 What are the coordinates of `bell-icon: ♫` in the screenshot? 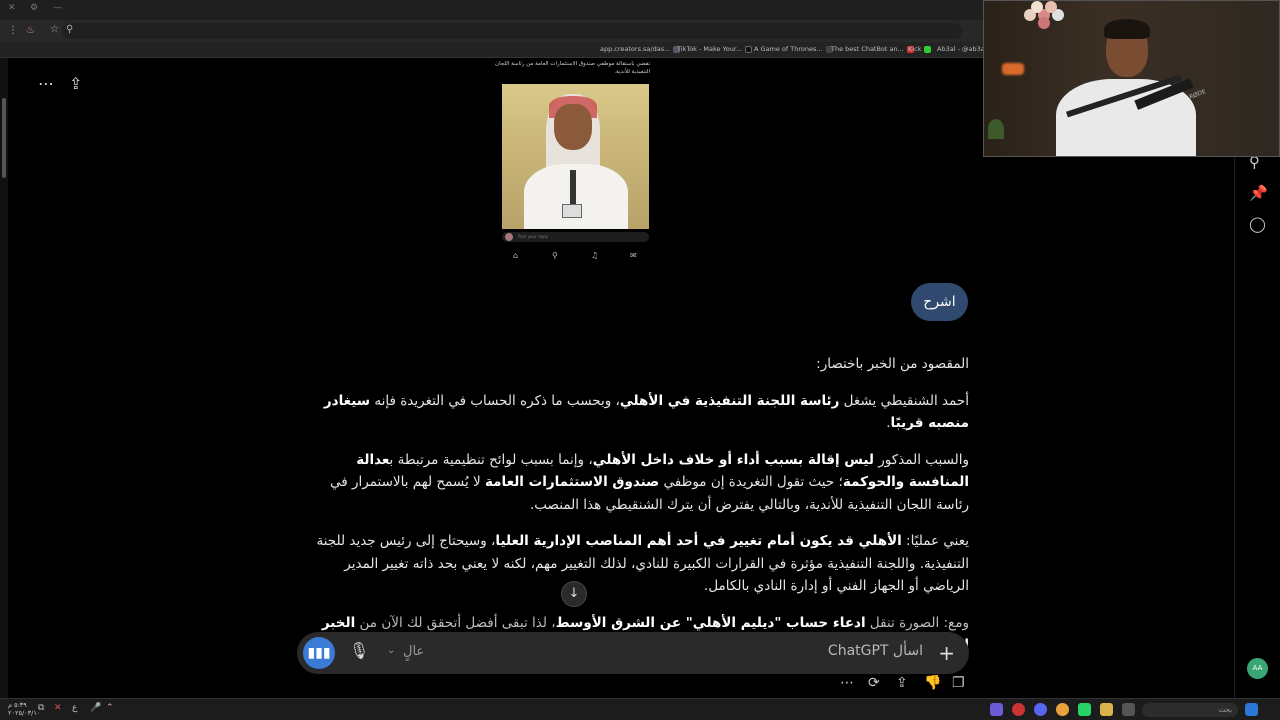 It's located at (595, 255).